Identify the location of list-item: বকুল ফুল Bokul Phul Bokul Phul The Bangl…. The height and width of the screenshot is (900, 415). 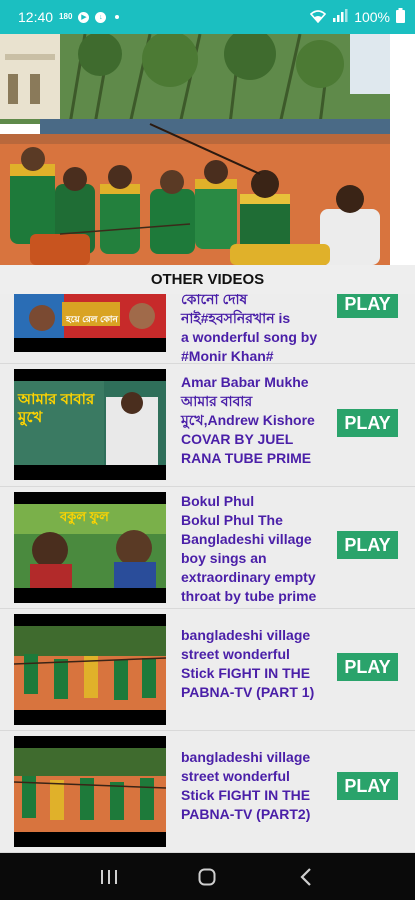
(207, 548).